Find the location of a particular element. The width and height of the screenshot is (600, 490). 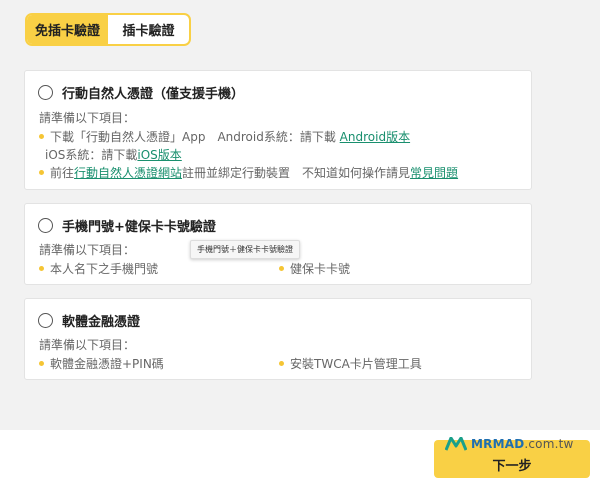

option-title: 手機門號+健保卡卡號驗證 is located at coordinates (139, 227).